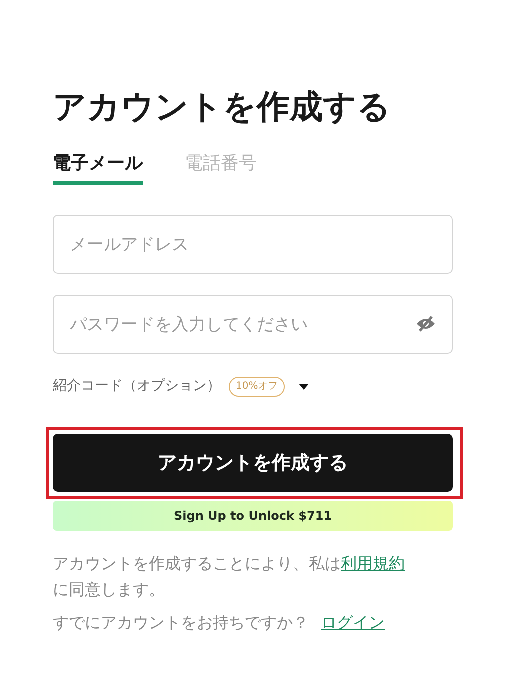 Image resolution: width=509 pixels, height=675 pixels. I want to click on login-prompt: すでにアカウントをお持ちですか？, so click(181, 623).